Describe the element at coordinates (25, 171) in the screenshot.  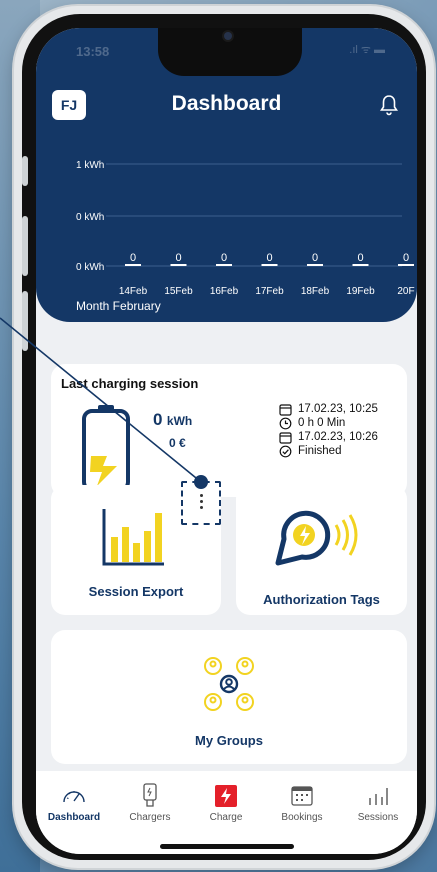
I see `silent-switch` at that location.